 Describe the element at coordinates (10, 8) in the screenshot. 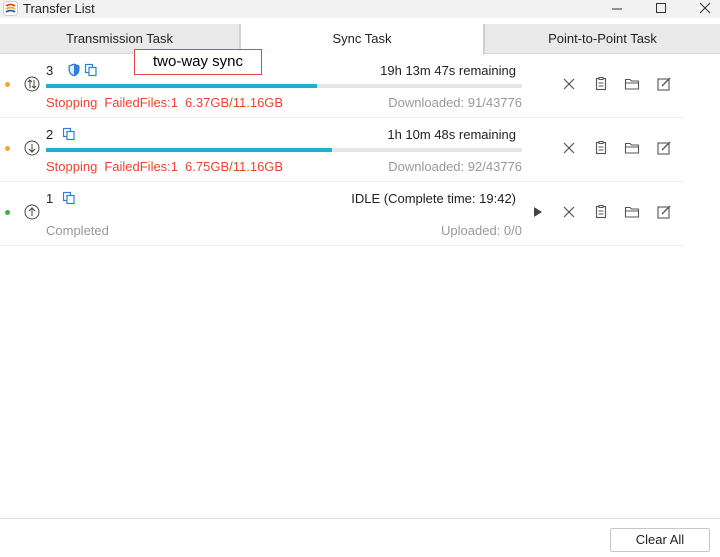

I see `app-logo-icon` at that location.